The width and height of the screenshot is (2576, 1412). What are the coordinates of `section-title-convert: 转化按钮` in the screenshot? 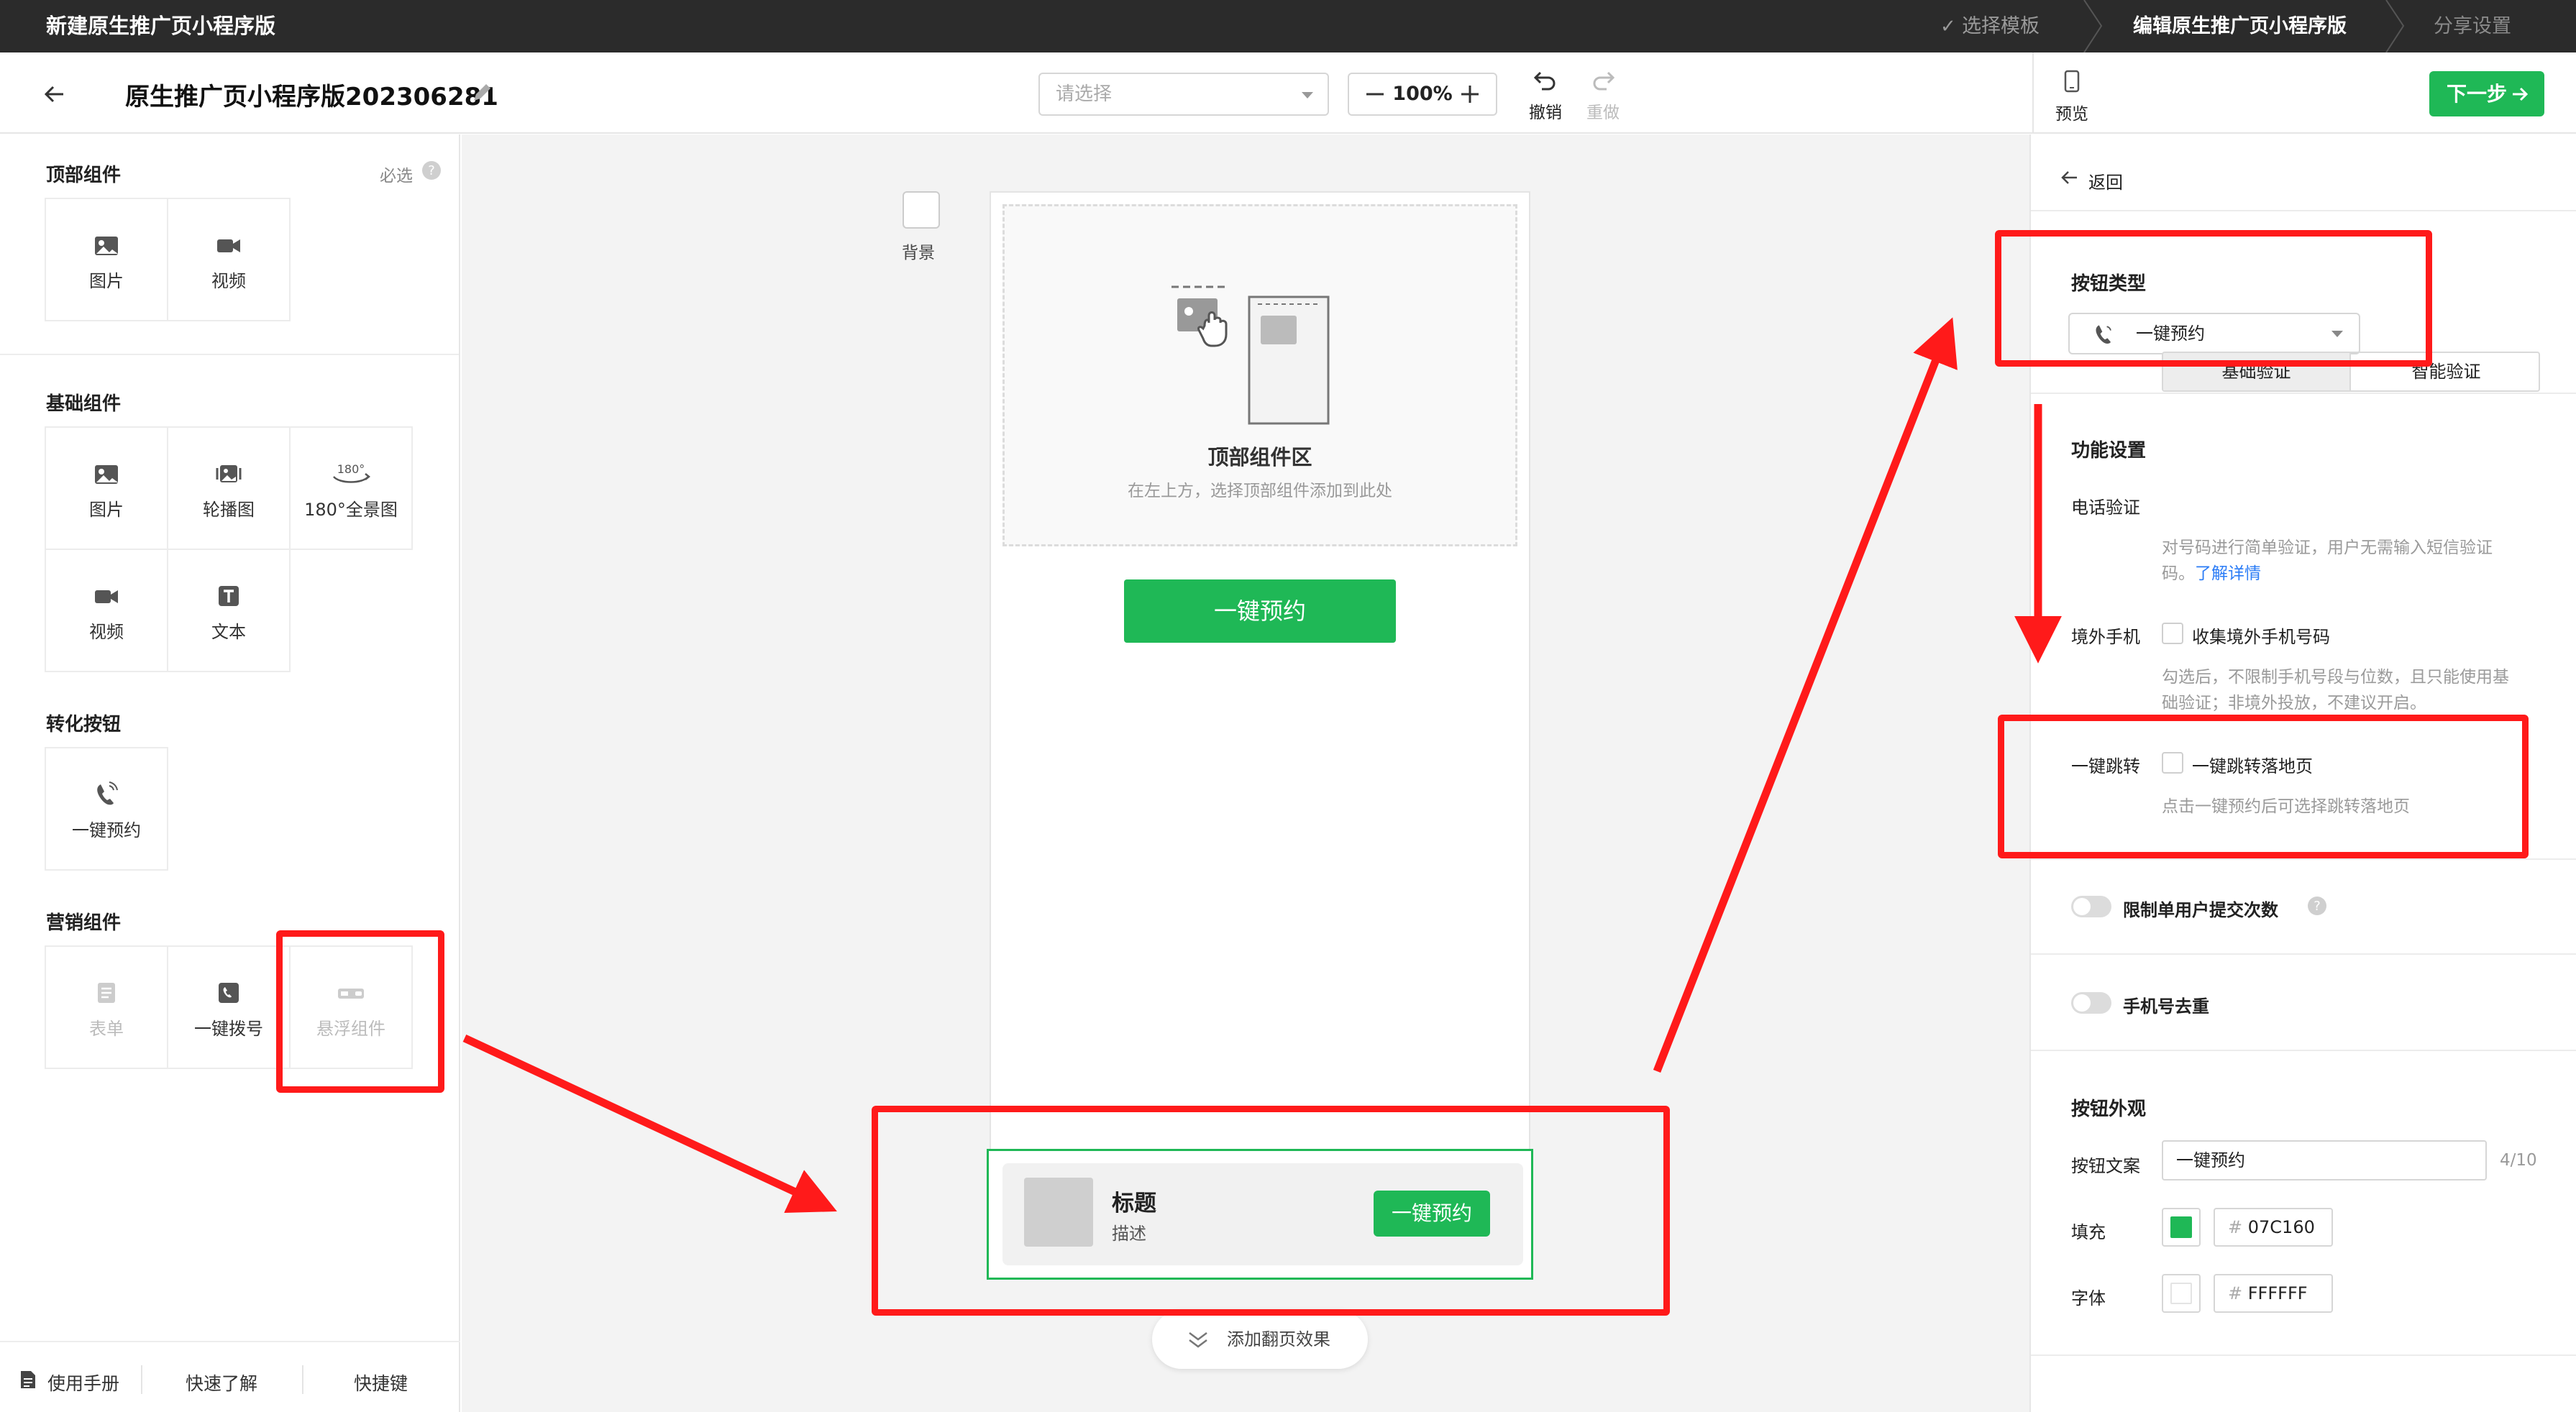 It's located at (84, 724).